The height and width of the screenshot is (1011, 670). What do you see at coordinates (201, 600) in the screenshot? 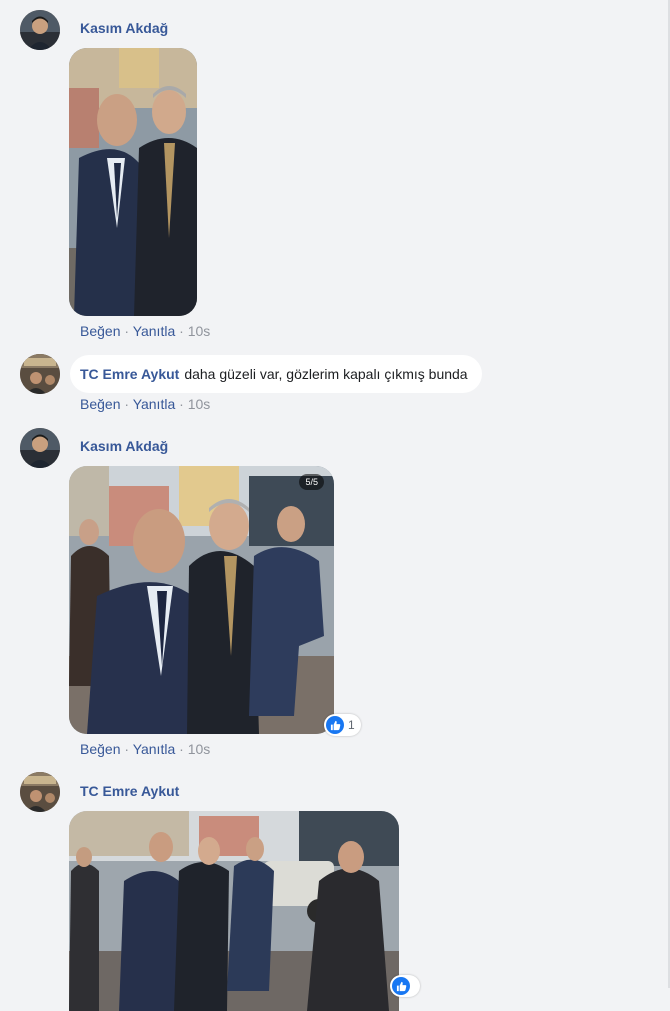
I see `comment-photo: 5/5` at bounding box center [201, 600].